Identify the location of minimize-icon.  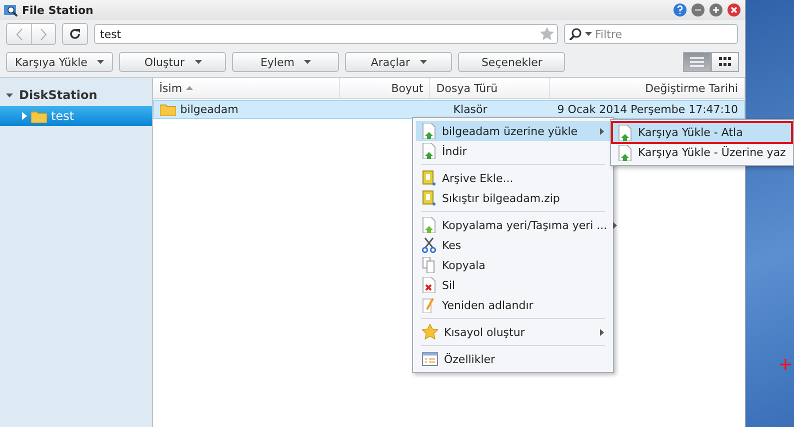
(698, 10).